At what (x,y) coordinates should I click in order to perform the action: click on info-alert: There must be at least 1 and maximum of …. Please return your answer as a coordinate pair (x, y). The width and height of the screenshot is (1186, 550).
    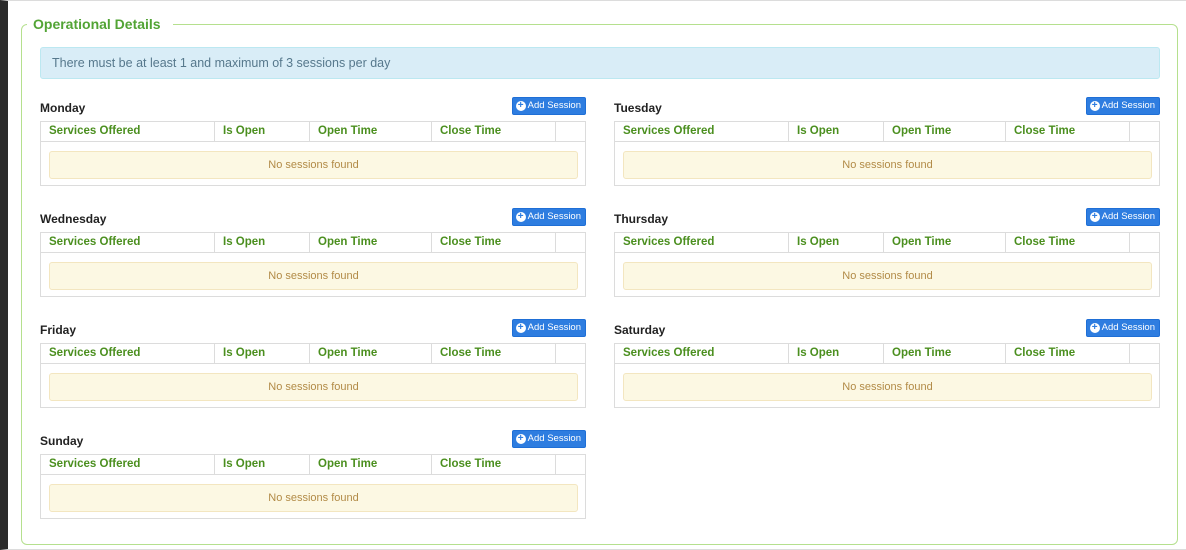
    Looking at the image, I should click on (600, 63).